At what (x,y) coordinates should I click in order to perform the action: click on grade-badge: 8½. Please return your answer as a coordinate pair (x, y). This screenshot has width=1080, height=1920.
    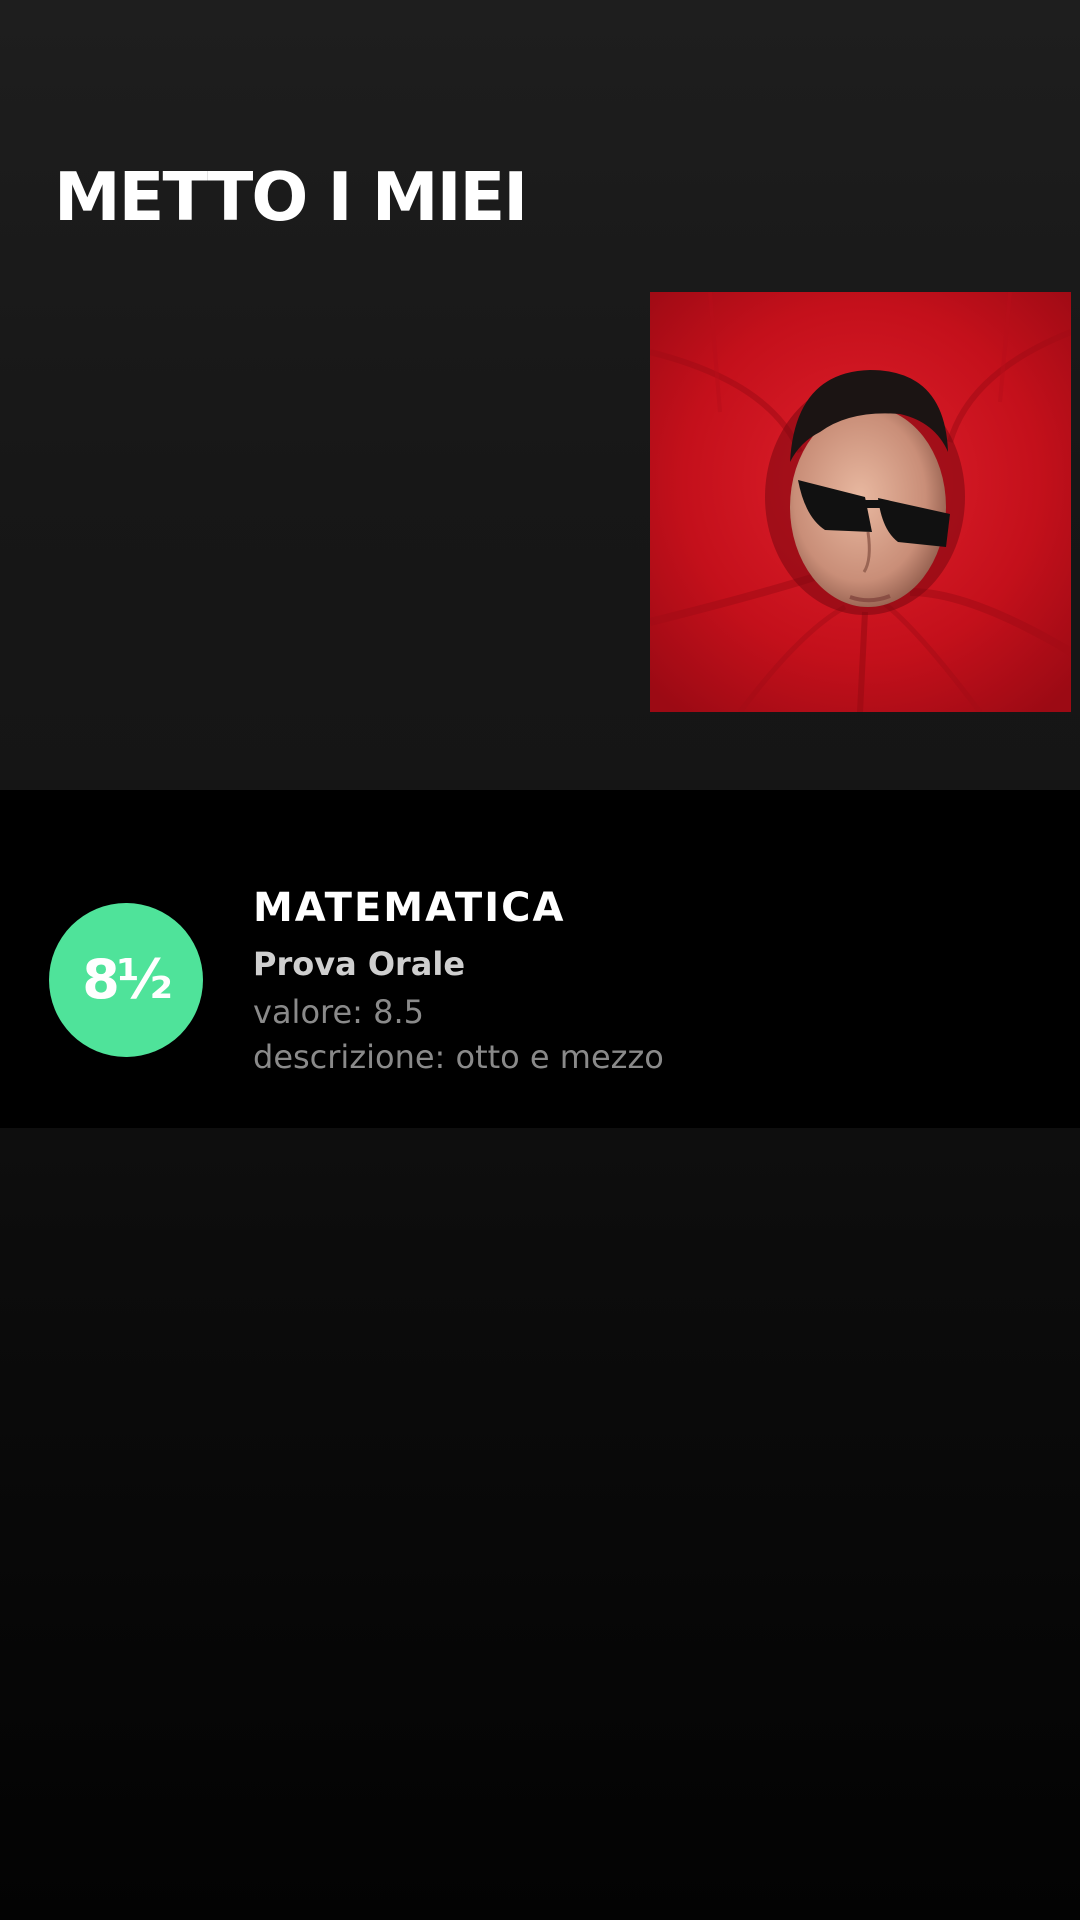
    Looking at the image, I should click on (126, 980).